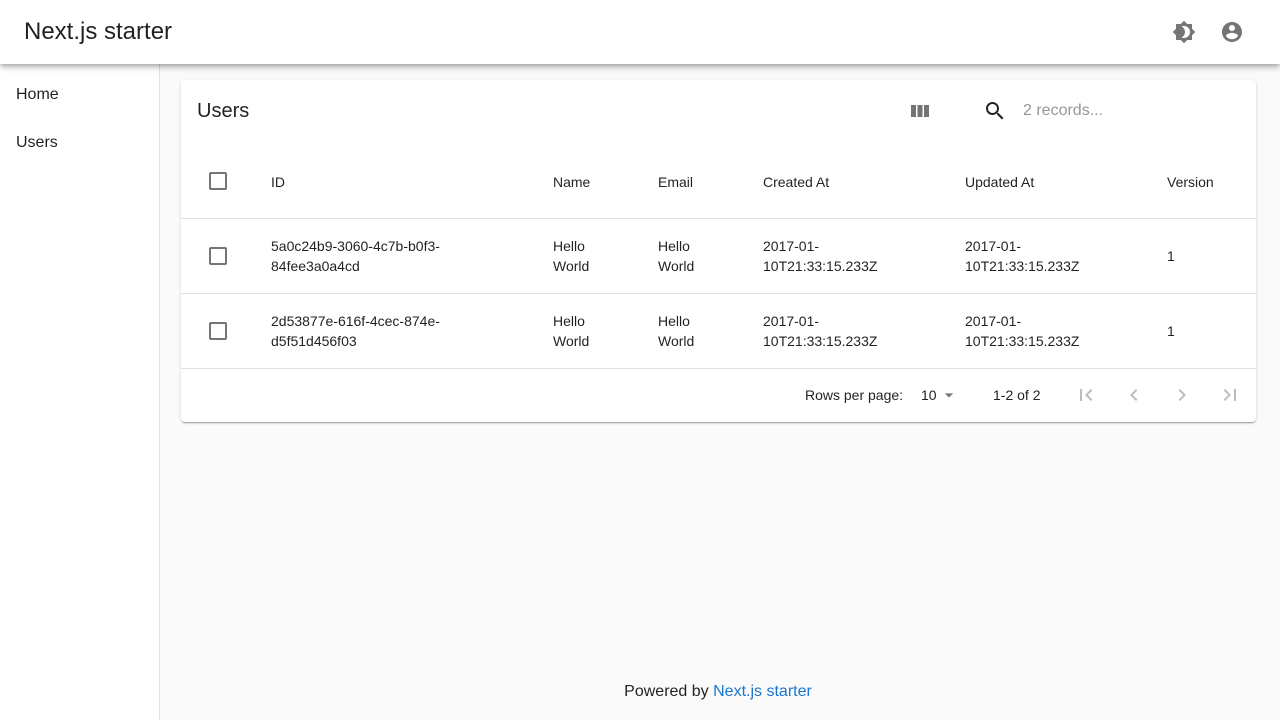 The image size is (1280, 720). I want to click on rows-per-page-label: Rows per page:, so click(854, 395).